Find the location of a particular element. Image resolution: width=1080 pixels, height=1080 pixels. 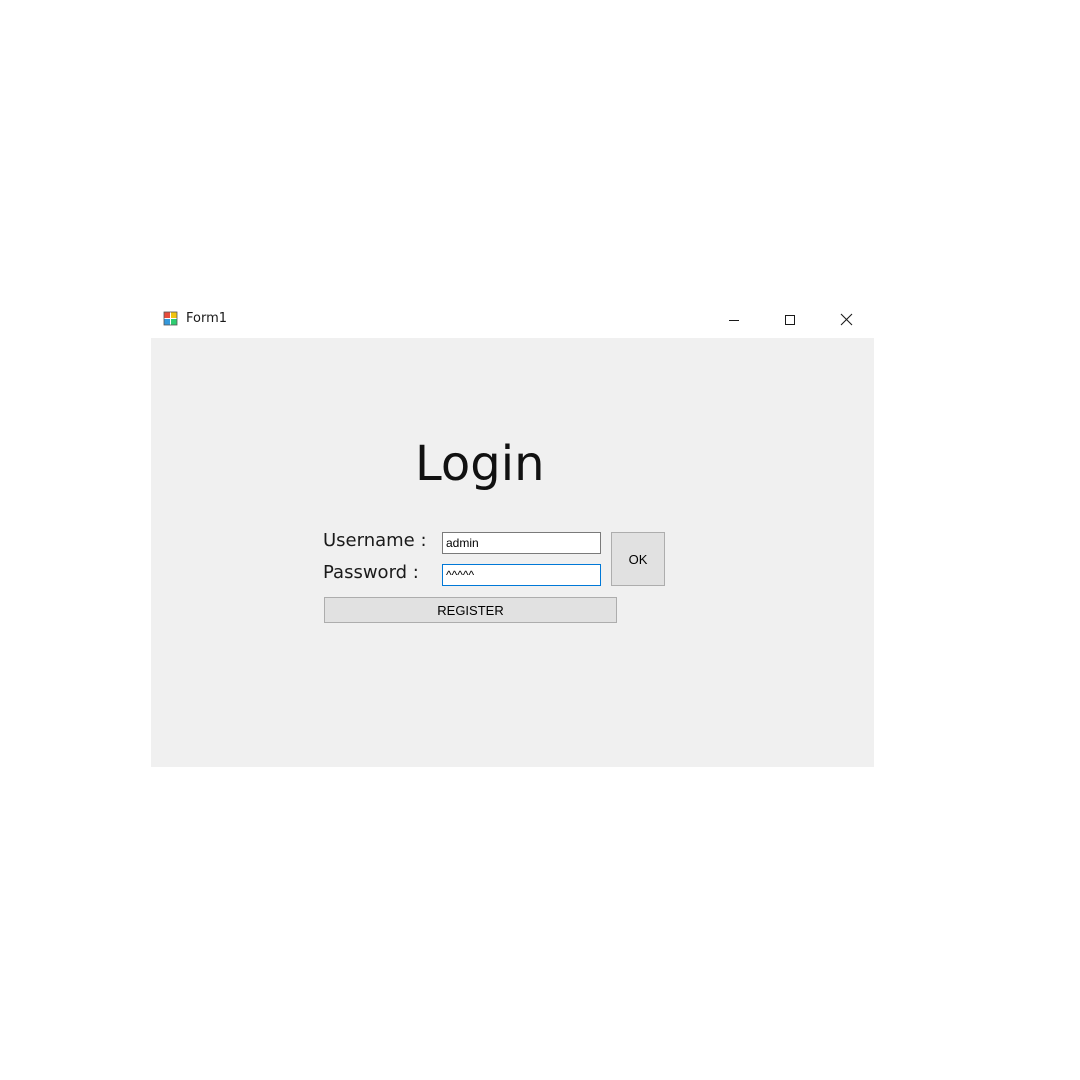

username-field is located at coordinates (521, 543).